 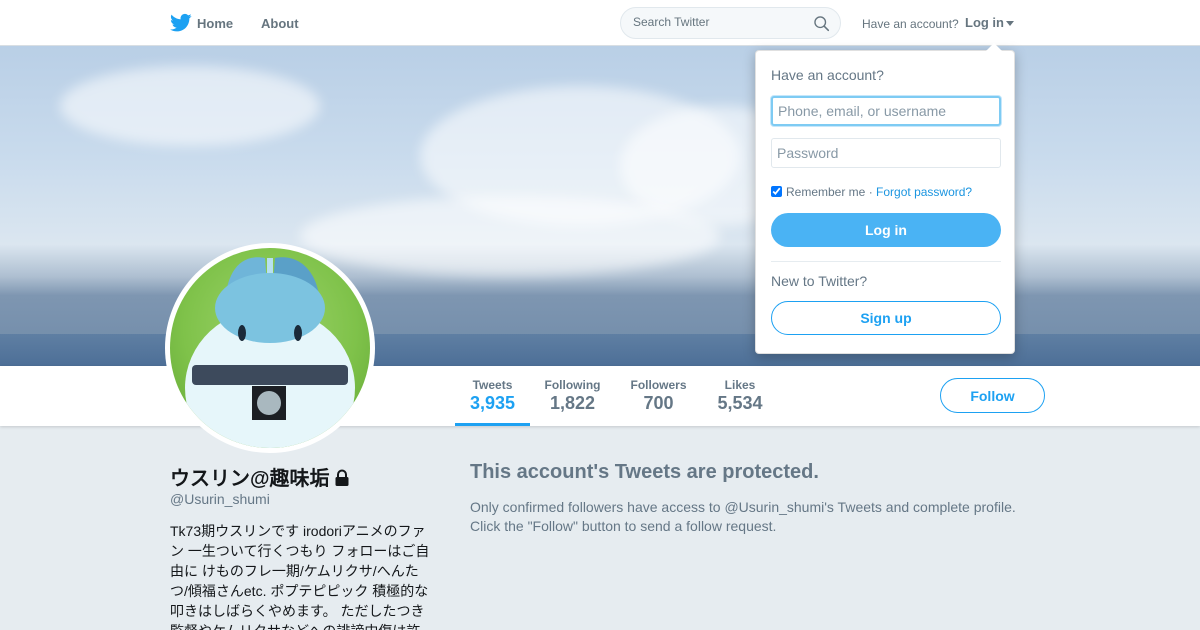 What do you see at coordinates (215, 23) in the screenshot?
I see `nav-home-link: Home` at bounding box center [215, 23].